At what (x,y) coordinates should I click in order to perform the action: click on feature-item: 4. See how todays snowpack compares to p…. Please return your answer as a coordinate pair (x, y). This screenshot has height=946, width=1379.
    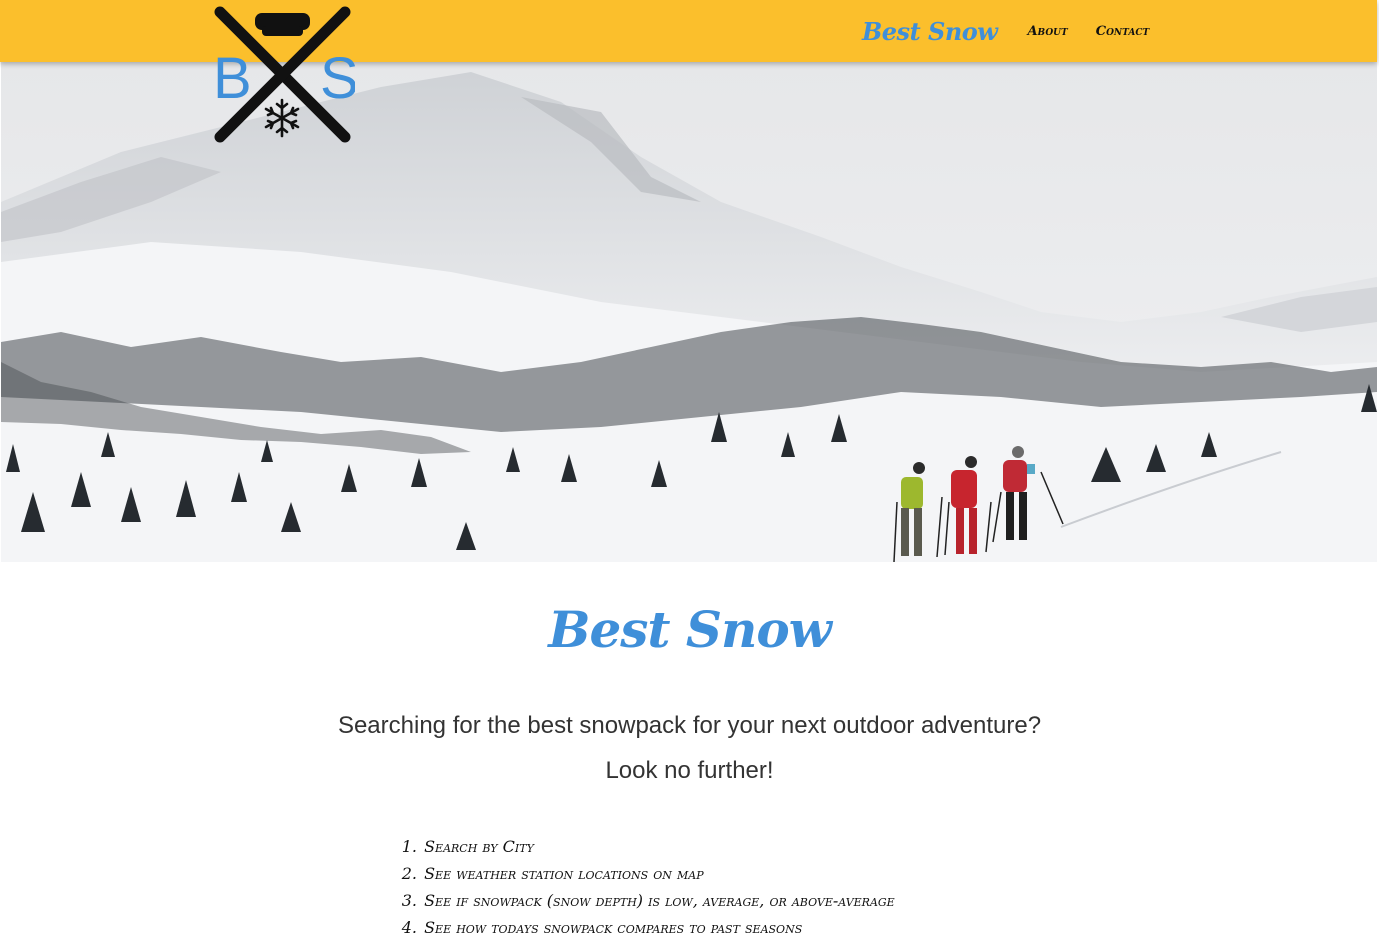
    Looking at the image, I should click on (644, 927).